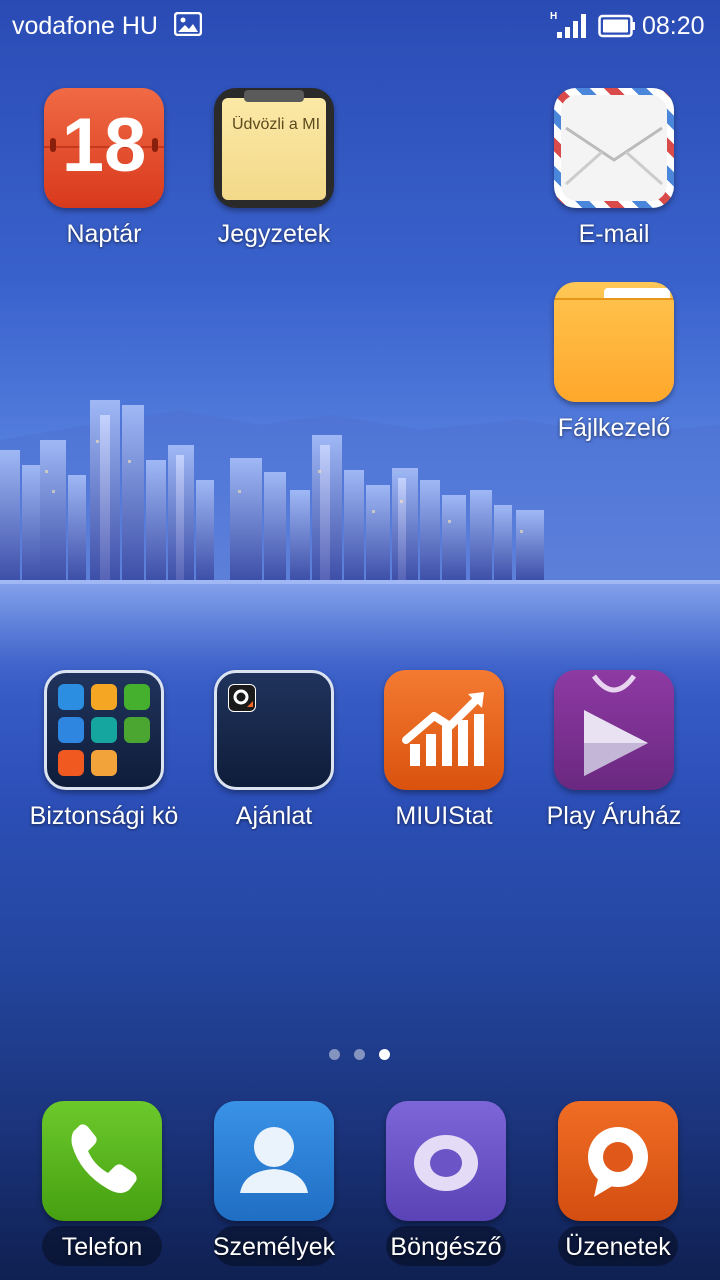 This screenshot has width=720, height=1280. Describe the element at coordinates (360, 26) in the screenshot. I see `status-bar: vodafone HU H 08:20` at that location.